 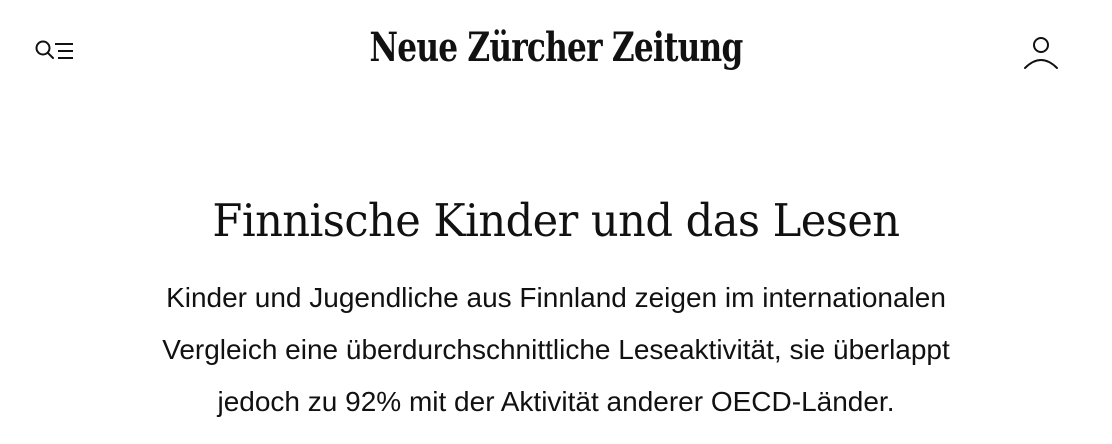 I want to click on user-account-button, so click(x=1041, y=53).